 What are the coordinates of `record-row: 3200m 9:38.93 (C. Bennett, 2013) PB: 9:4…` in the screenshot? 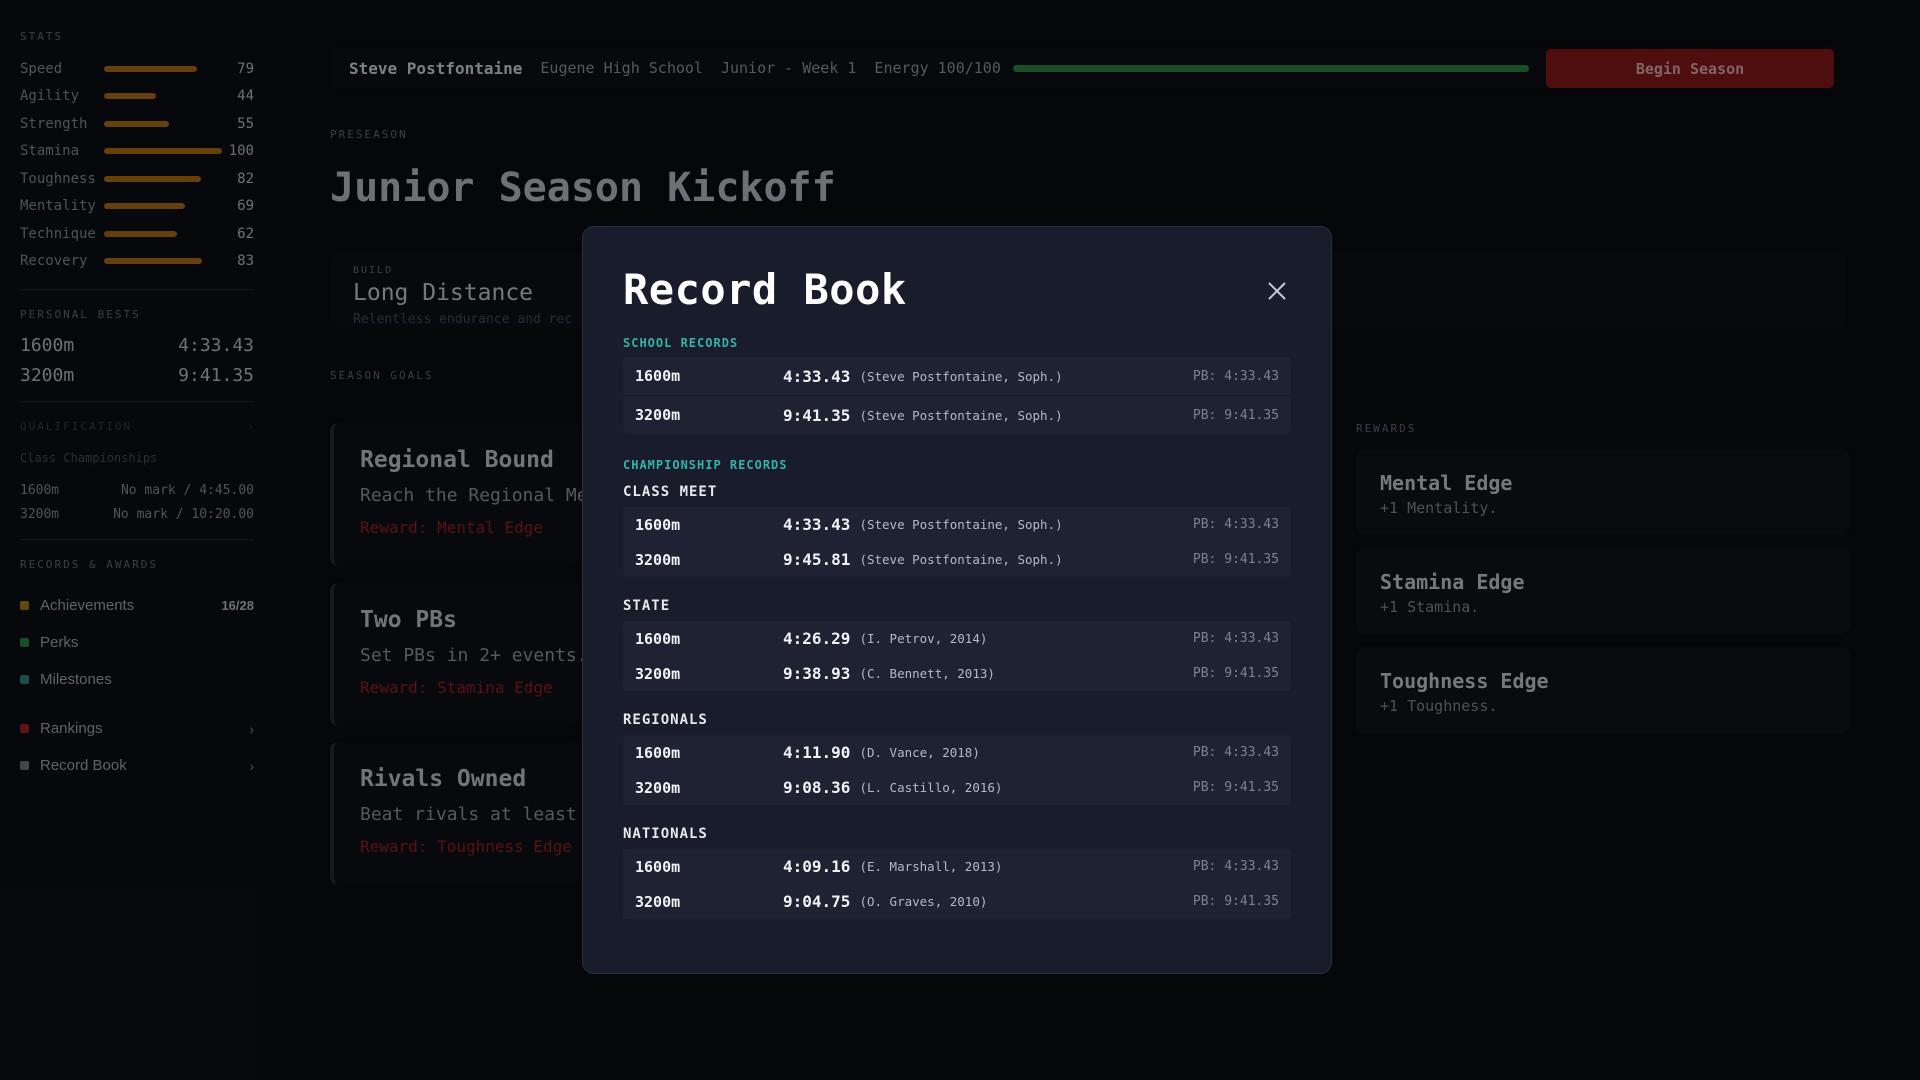 It's located at (957, 673).